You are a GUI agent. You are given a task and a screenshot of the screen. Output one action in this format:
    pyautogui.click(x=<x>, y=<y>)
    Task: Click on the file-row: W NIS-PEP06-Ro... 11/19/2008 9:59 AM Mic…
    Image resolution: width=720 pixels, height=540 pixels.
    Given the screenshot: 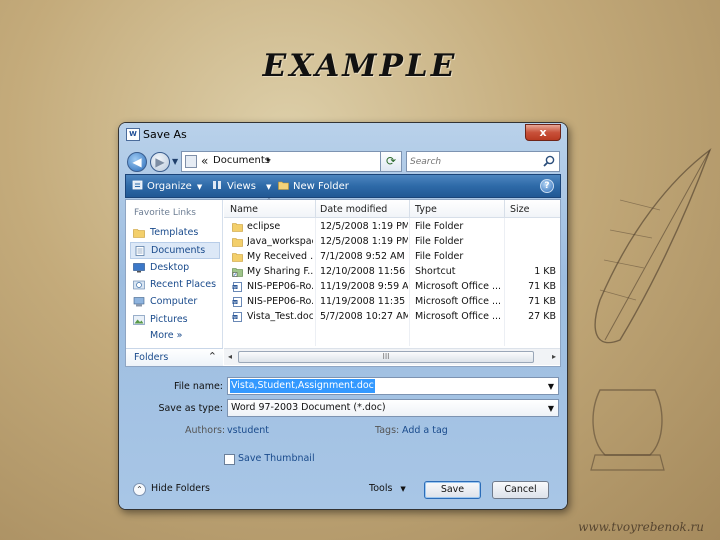 What is the action you would take?
    pyautogui.click(x=392, y=287)
    